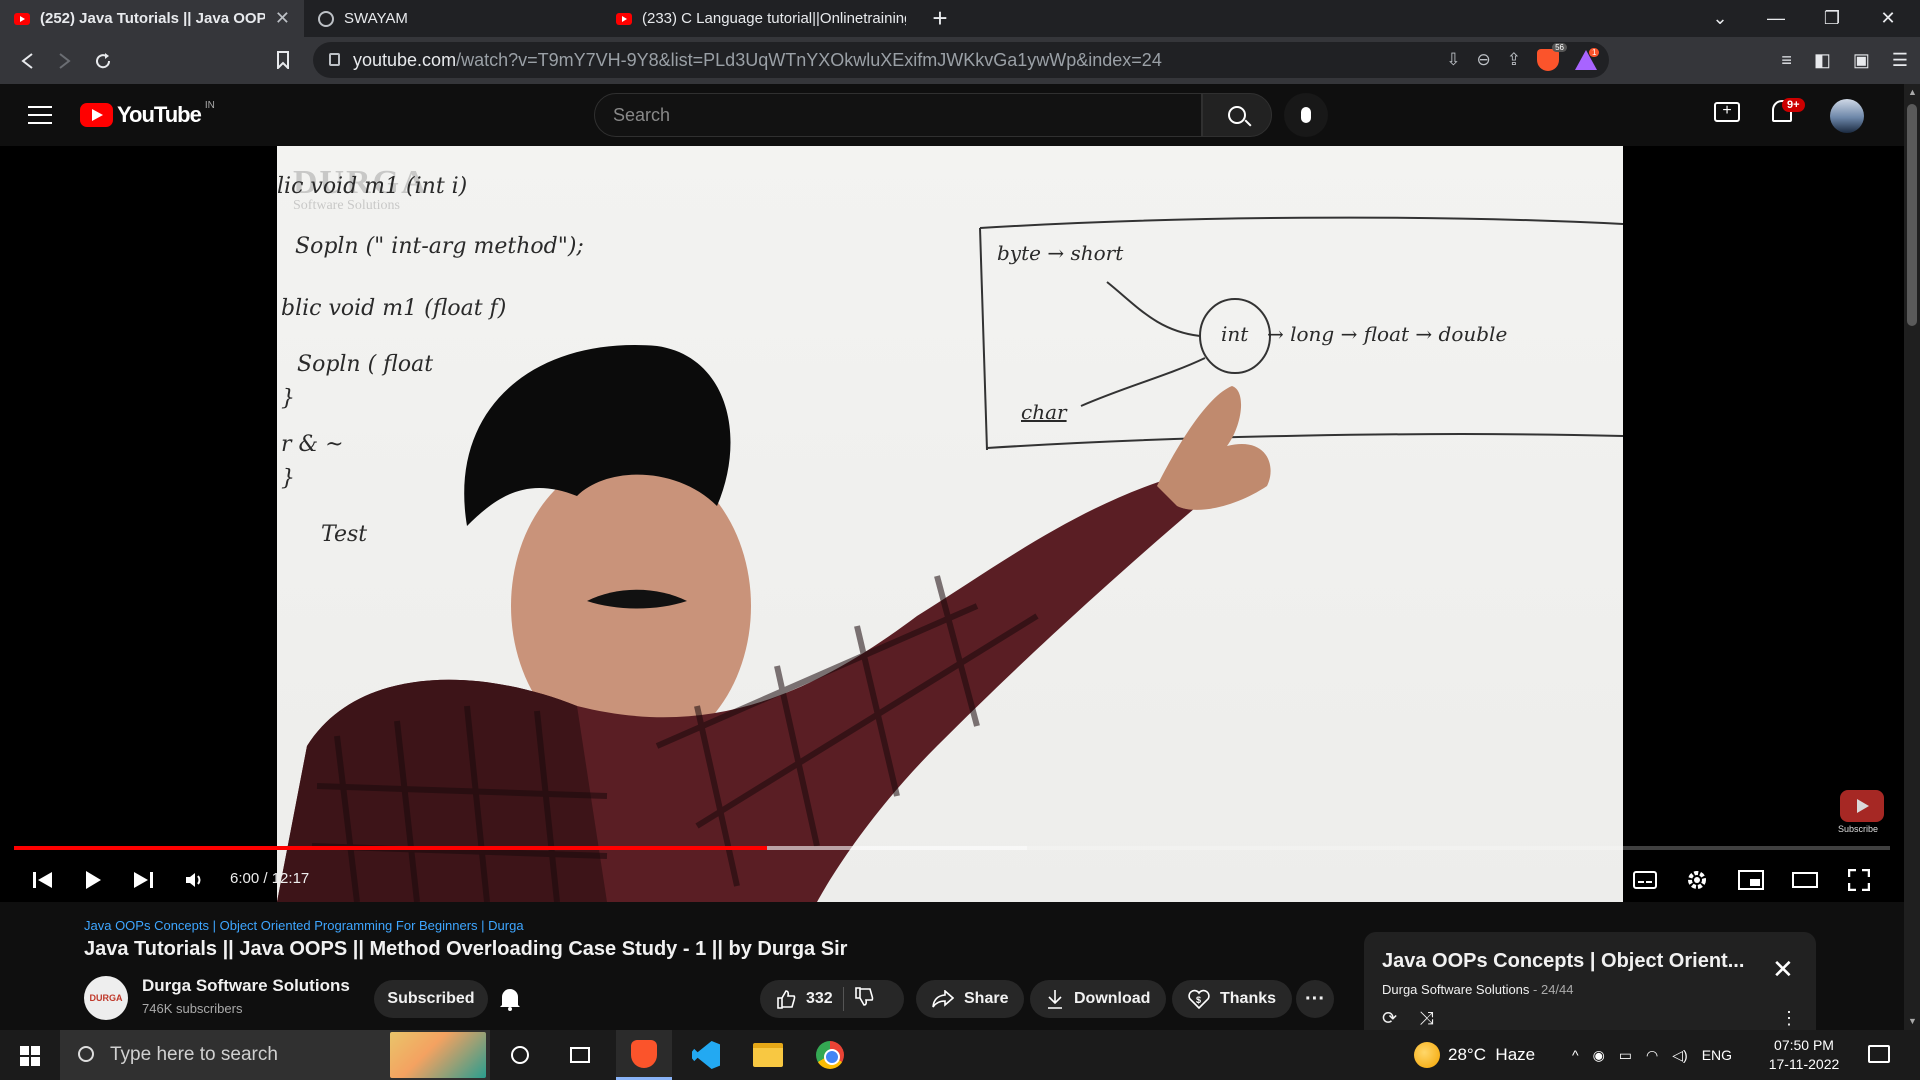  I want to click on tab-swayam: SWAYAM, so click(453, 18).